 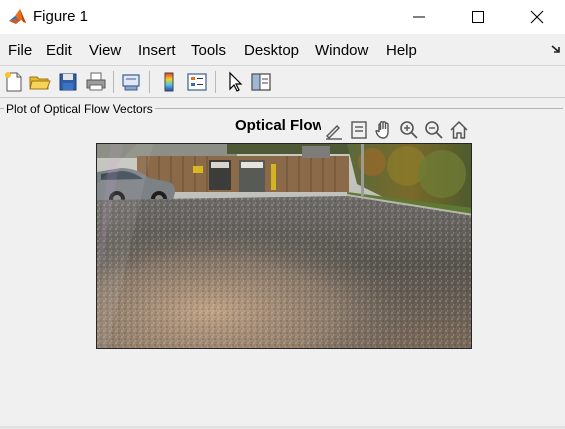 I want to click on menu-insert: Insert, so click(x=157, y=50).